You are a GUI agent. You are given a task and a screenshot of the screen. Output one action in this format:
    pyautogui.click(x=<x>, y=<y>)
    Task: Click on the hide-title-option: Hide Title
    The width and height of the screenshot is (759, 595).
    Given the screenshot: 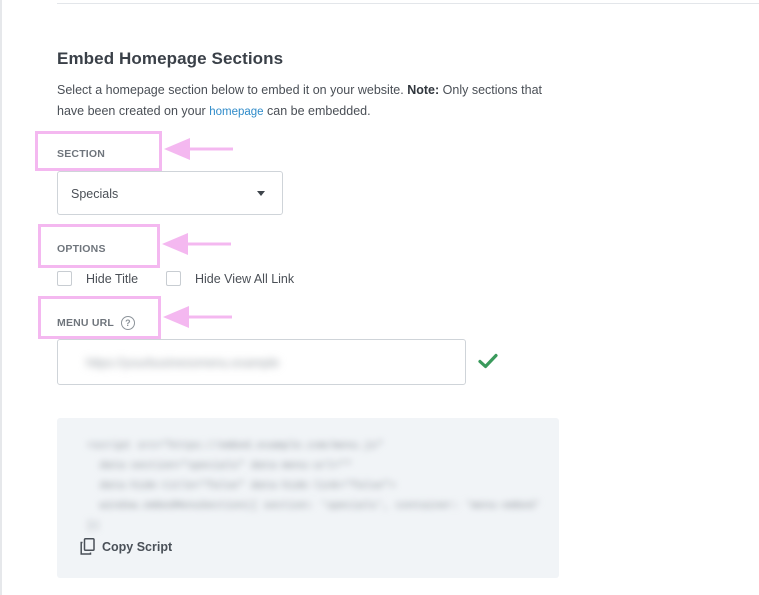 What is the action you would take?
    pyautogui.click(x=97, y=278)
    